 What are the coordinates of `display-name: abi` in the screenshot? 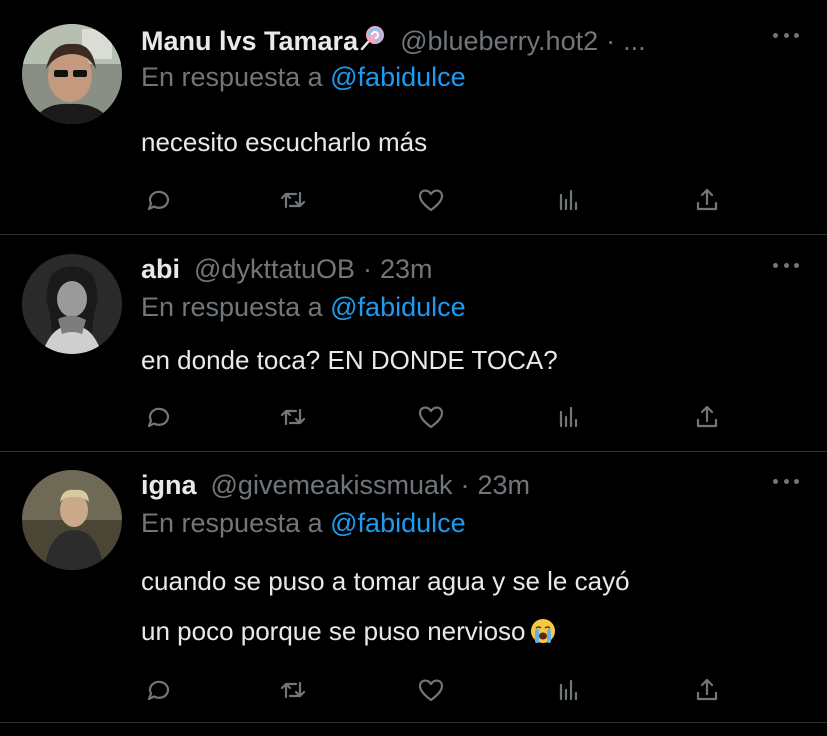 It's located at (160, 269).